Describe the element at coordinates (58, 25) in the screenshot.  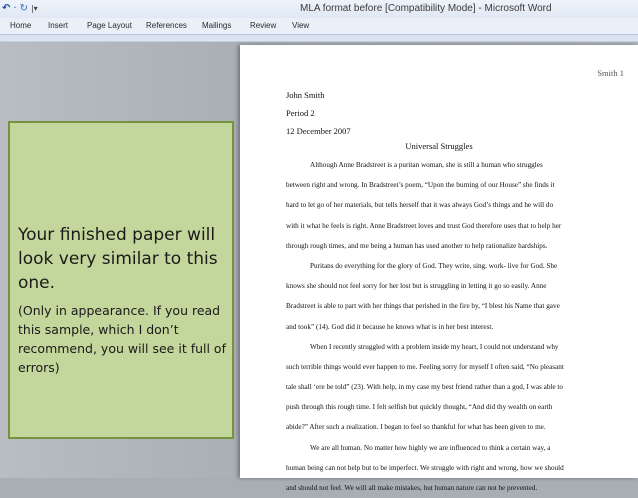
I see `tab-insert: Insert` at that location.